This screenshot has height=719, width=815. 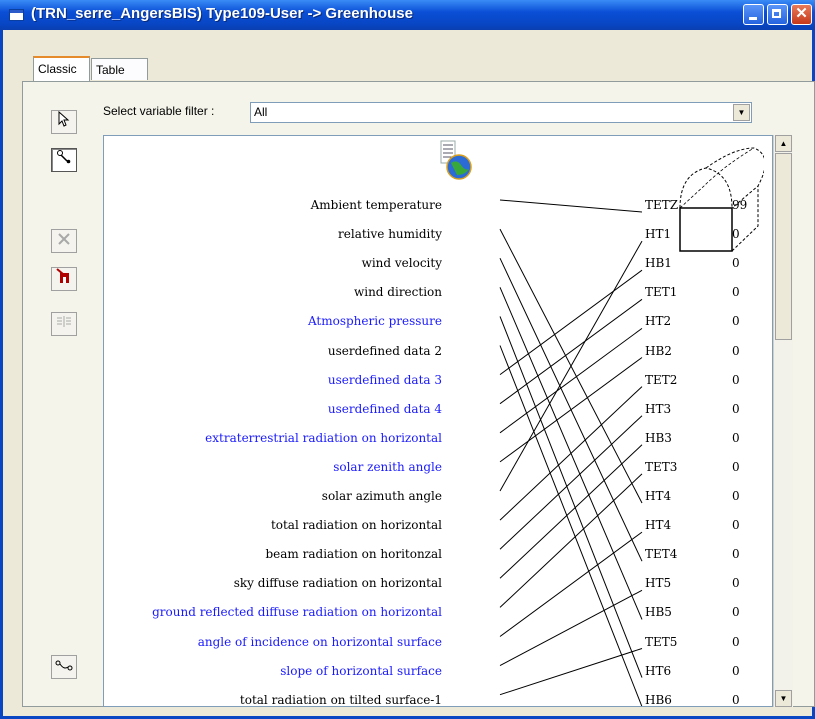 I want to click on vertical-scrollbar: ▲ ▼, so click(x=783, y=421).